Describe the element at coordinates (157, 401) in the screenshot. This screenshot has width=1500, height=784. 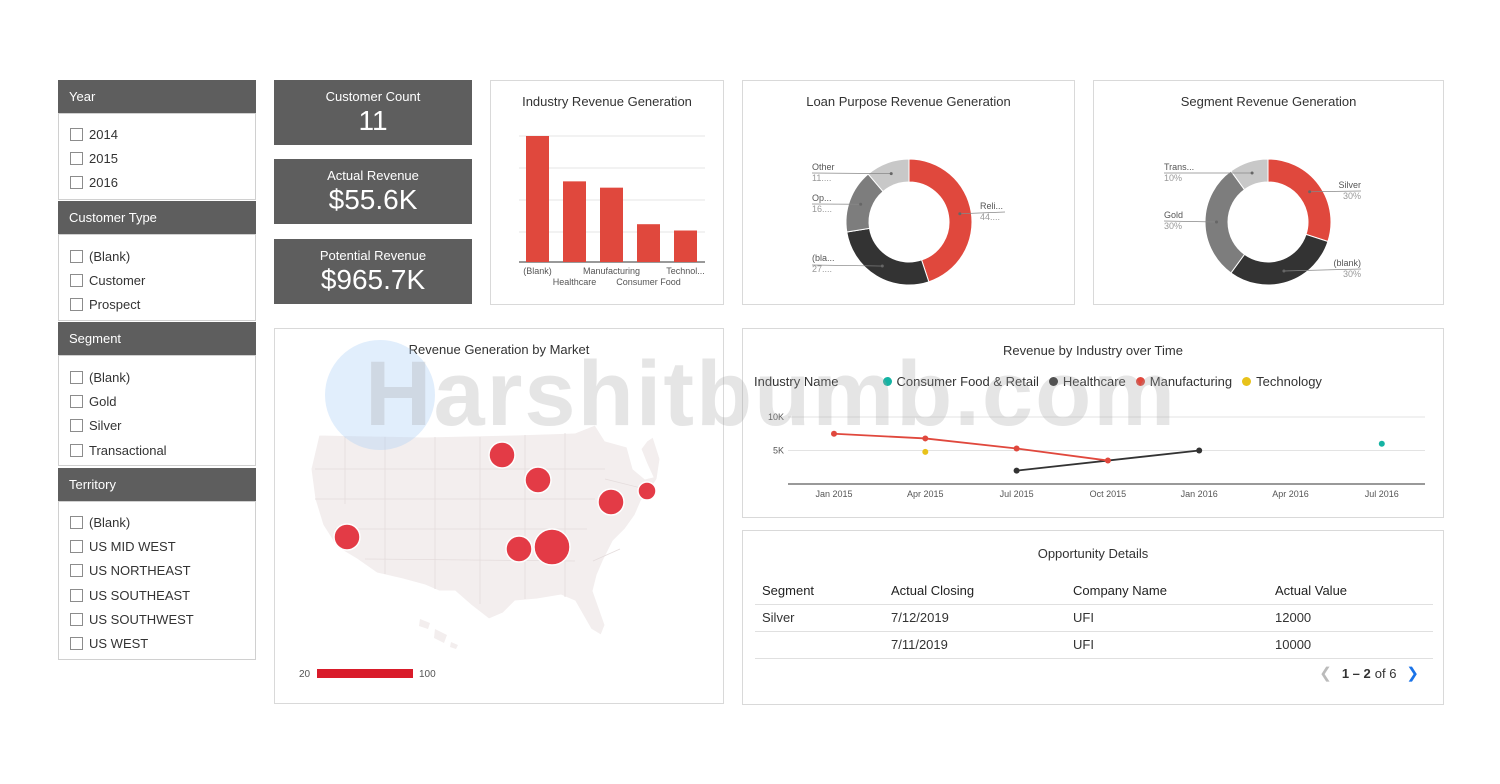
I see `filter-option-gold: Gold` at that location.